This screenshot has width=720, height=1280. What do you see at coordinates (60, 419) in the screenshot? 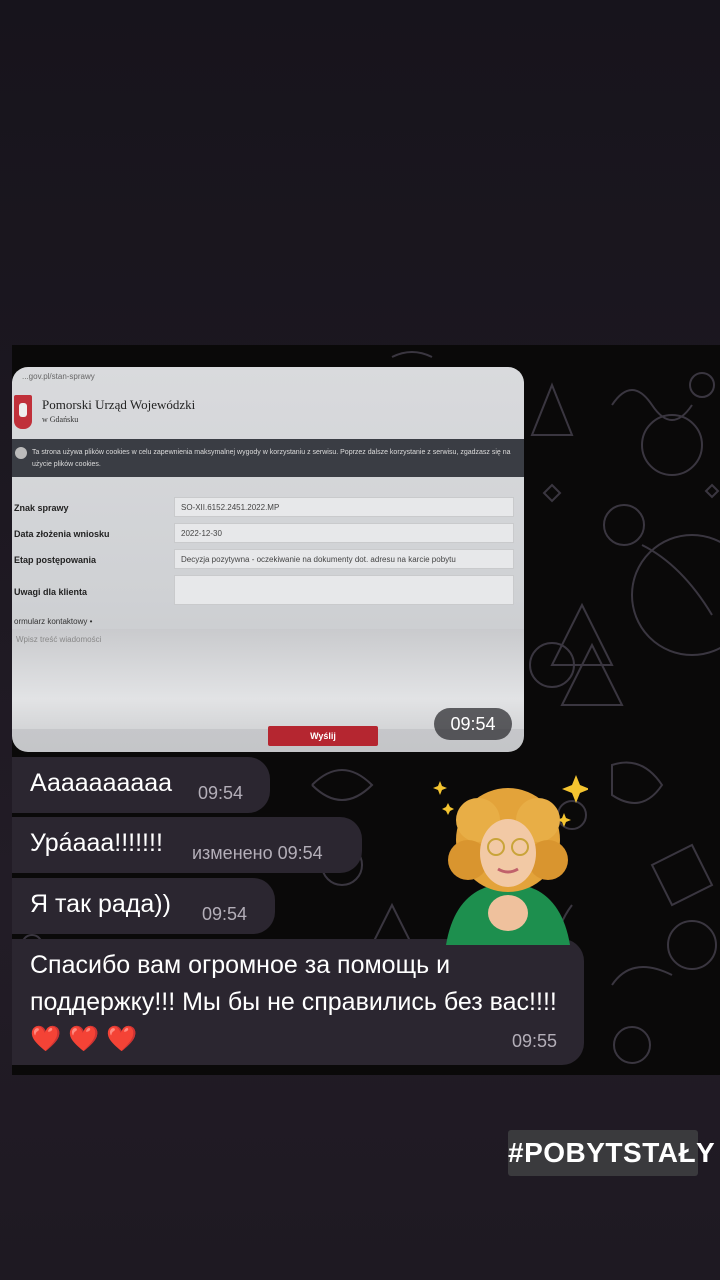
I see `org-subtitle: w Gdańsku` at bounding box center [60, 419].